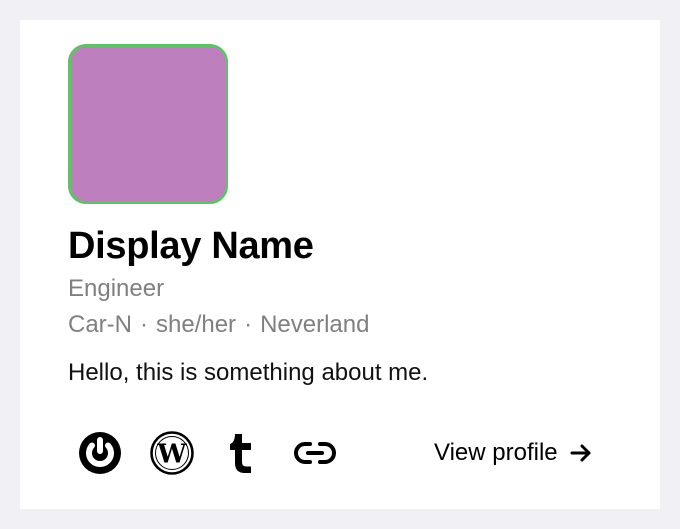  Describe the element at coordinates (116, 288) in the screenshot. I see `role-text: Engineer` at that location.